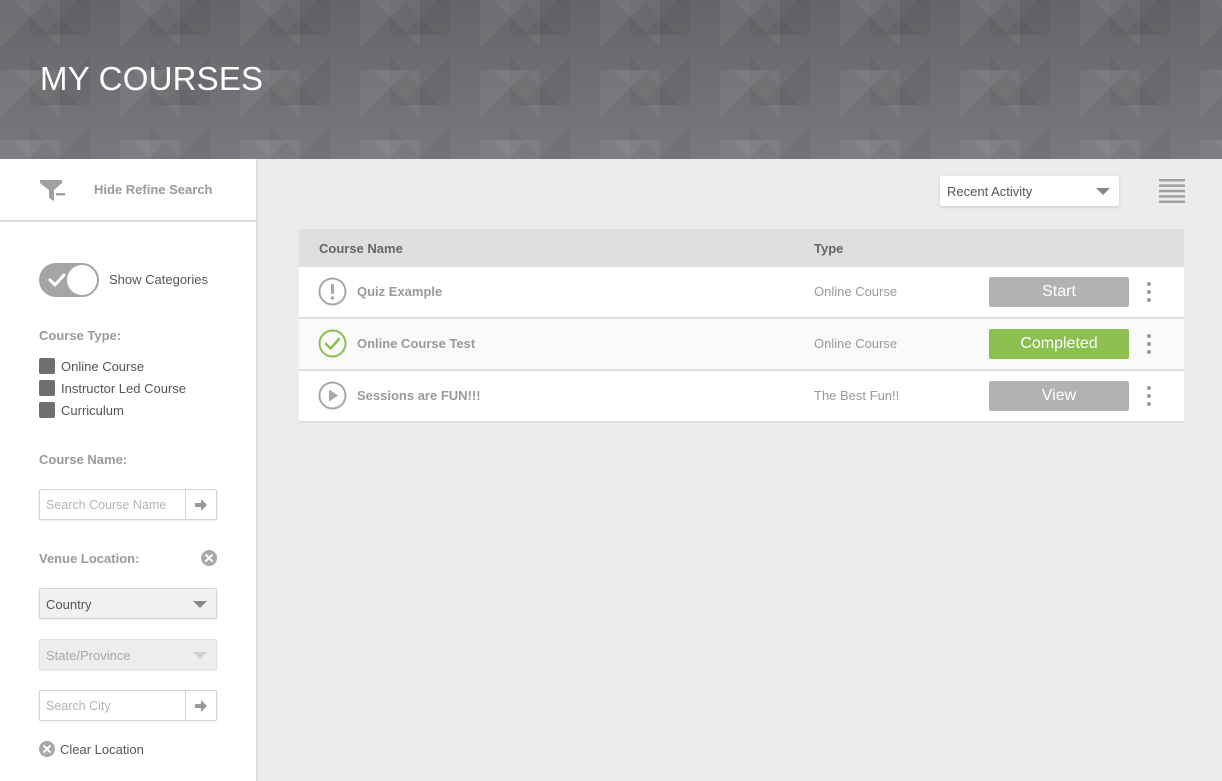 Image resolution: width=1222 pixels, height=781 pixels. What do you see at coordinates (857, 395) in the screenshot?
I see `course-type: The Best Fun!!` at bounding box center [857, 395].